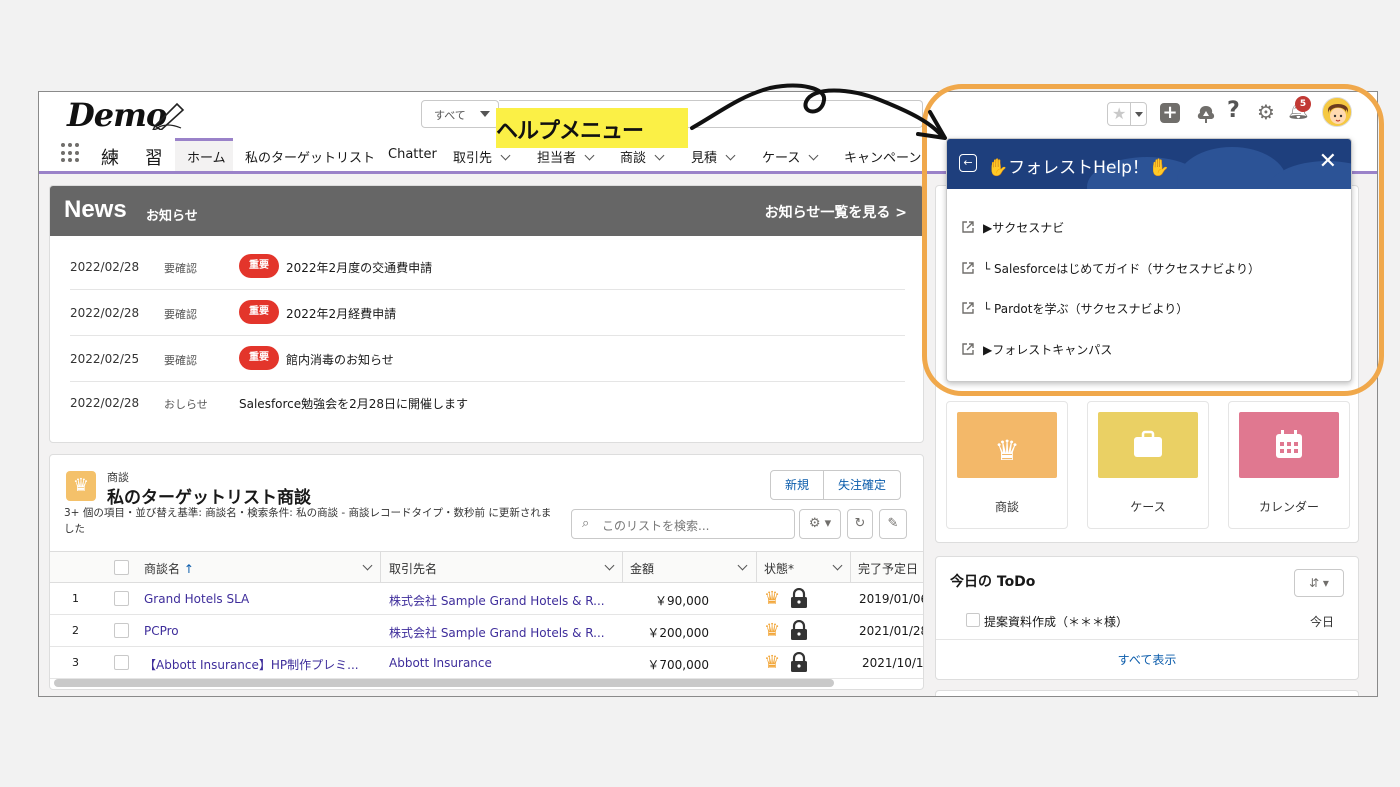  Describe the element at coordinates (161, 631) in the screenshot. I see `opportunity-link: PCPro` at that location.